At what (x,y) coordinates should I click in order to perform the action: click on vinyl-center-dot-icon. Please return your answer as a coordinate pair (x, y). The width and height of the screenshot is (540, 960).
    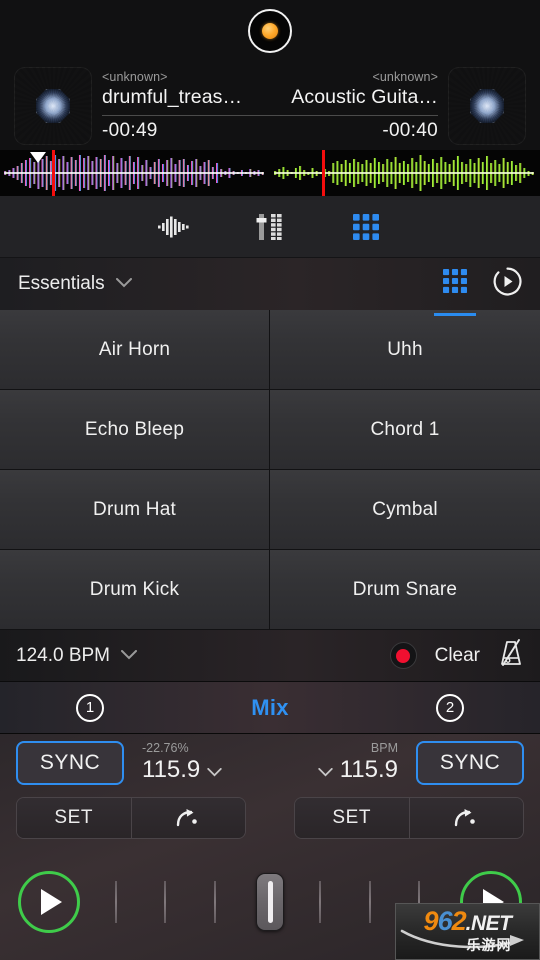
    Looking at the image, I should click on (270, 31).